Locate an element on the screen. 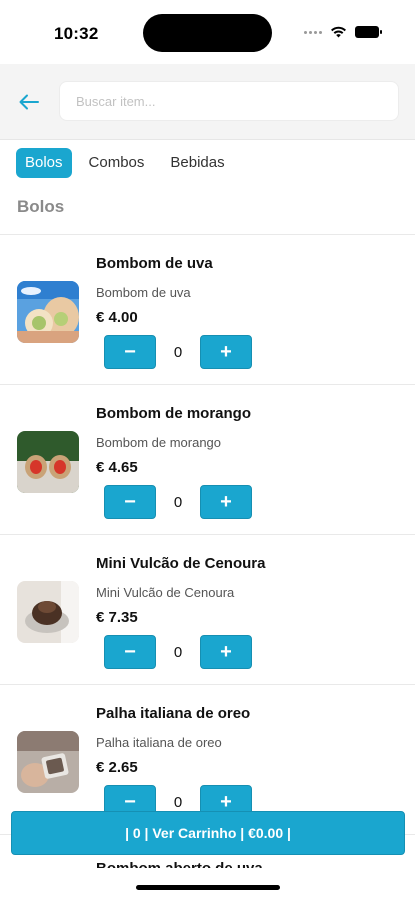 The width and height of the screenshot is (415, 900). product-description: Palha italiana de oreo is located at coordinates (159, 742).